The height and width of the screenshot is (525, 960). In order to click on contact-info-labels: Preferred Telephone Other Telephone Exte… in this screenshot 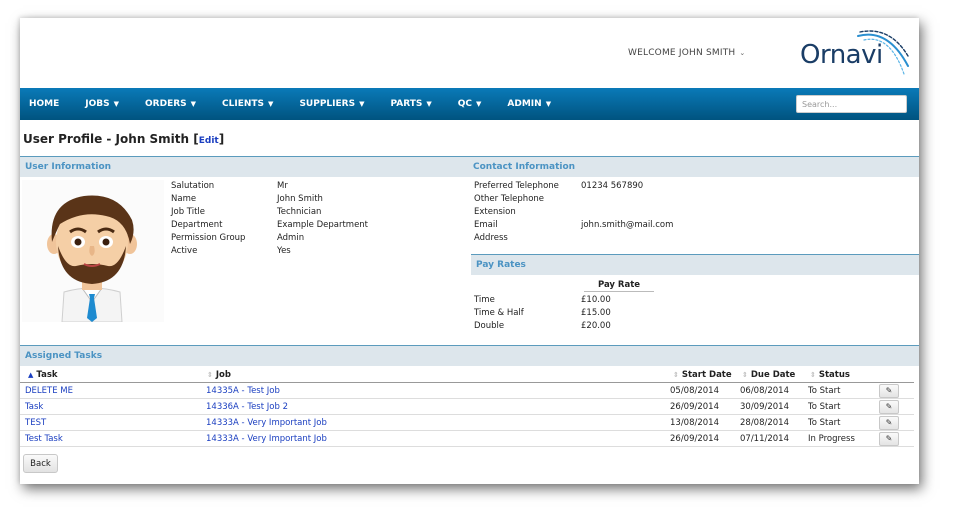, I will do `click(516, 212)`.